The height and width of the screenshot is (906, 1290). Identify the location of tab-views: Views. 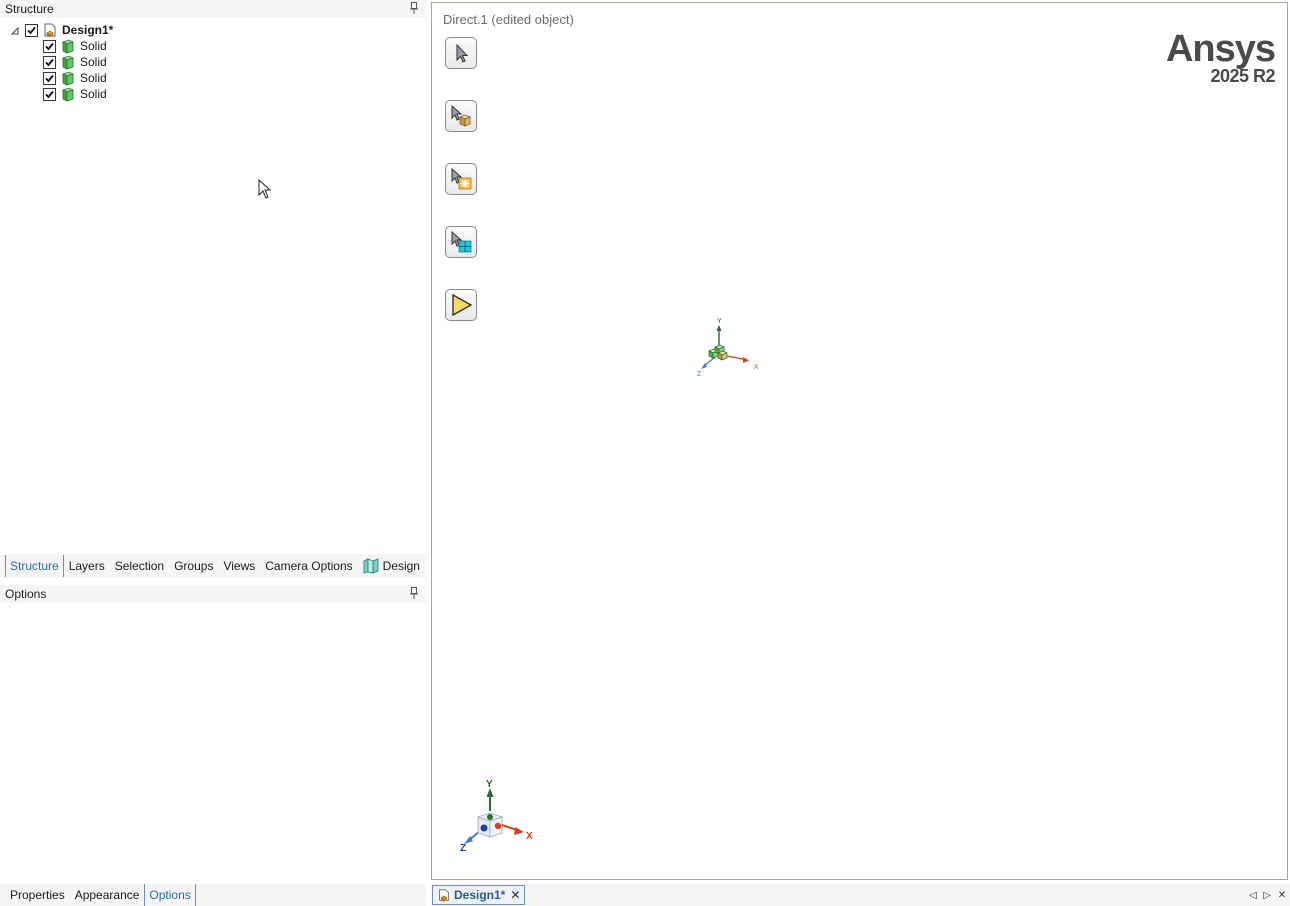
(239, 566).